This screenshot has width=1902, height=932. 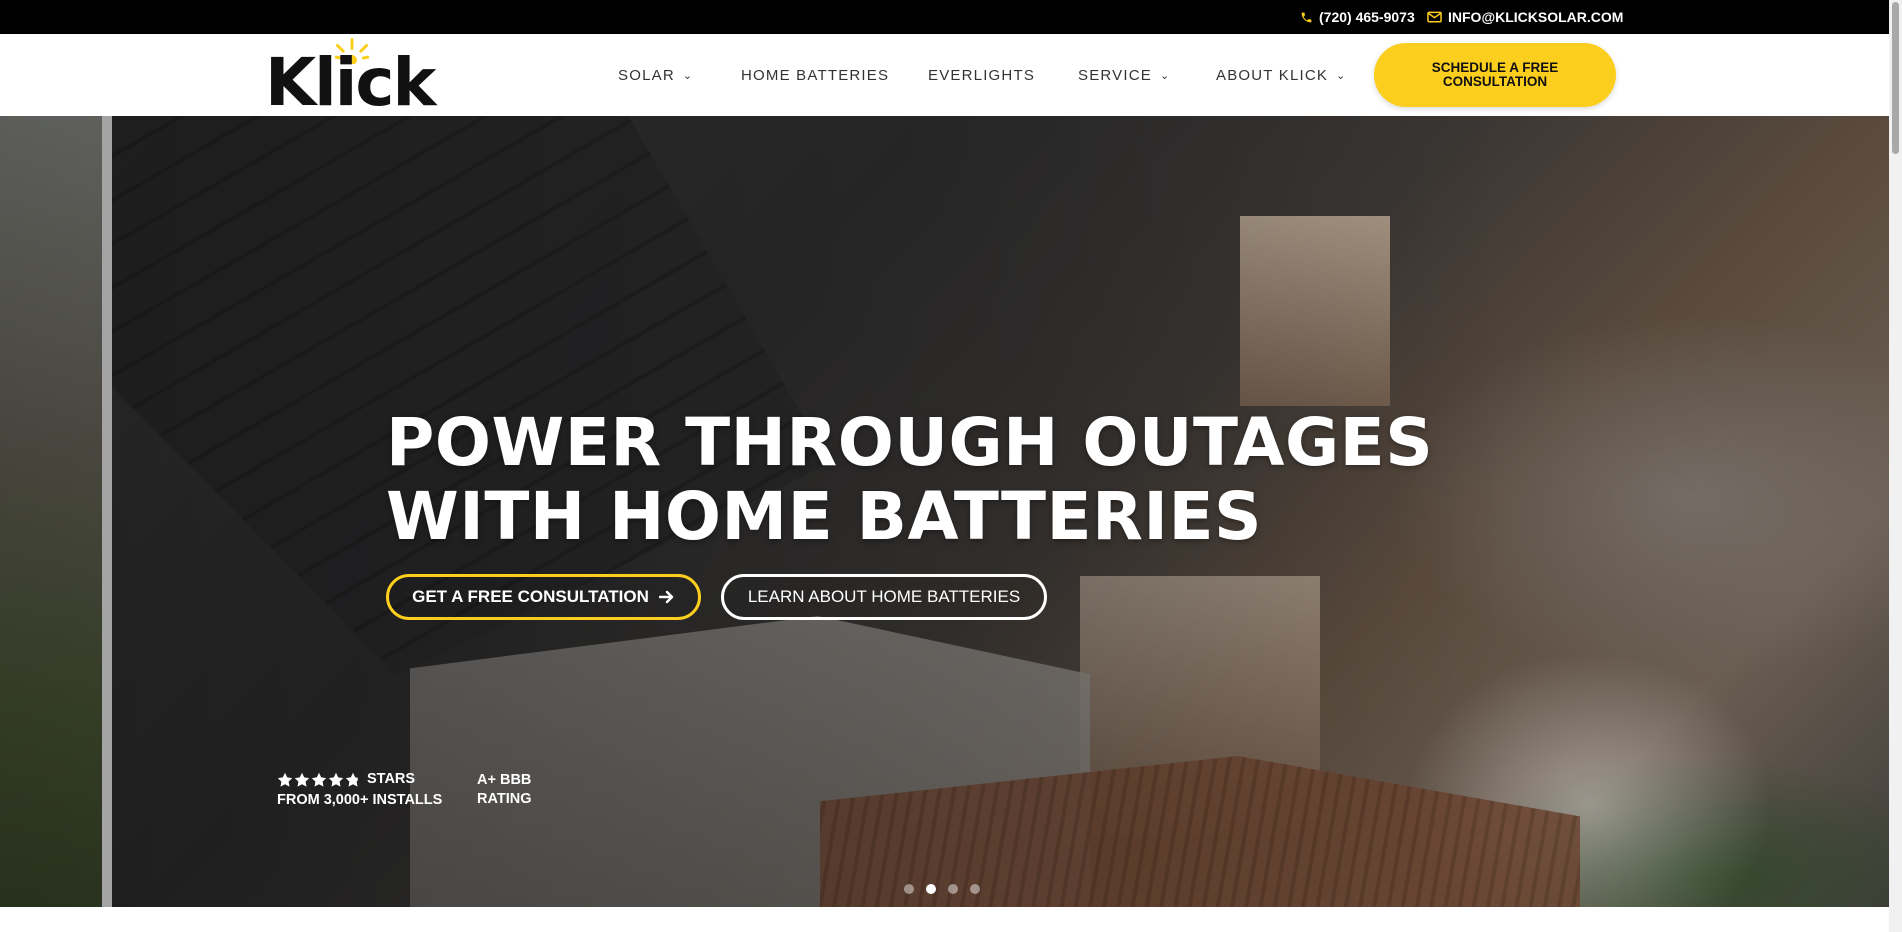 I want to click on nav-label: SOLAR, so click(x=646, y=75).